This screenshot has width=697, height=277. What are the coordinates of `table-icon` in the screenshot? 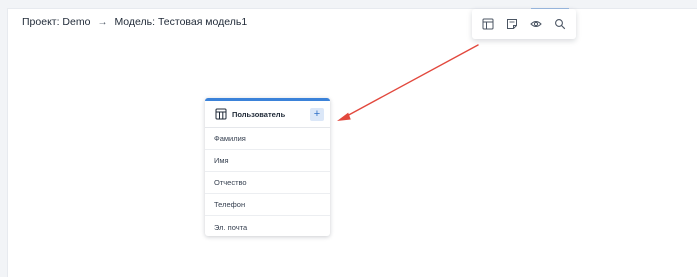 It's located at (488, 24).